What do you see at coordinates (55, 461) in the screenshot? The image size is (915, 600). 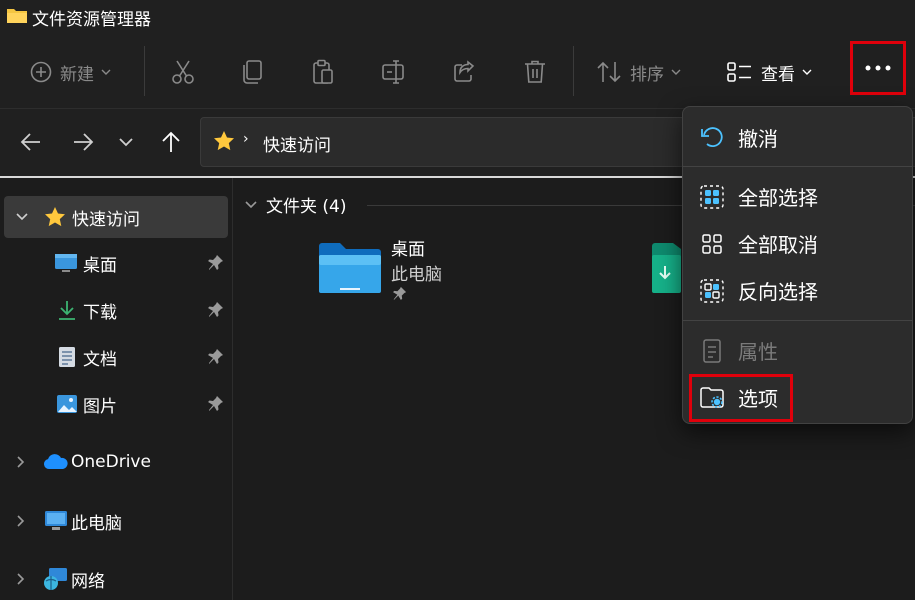 I see `cloud-icon` at bounding box center [55, 461].